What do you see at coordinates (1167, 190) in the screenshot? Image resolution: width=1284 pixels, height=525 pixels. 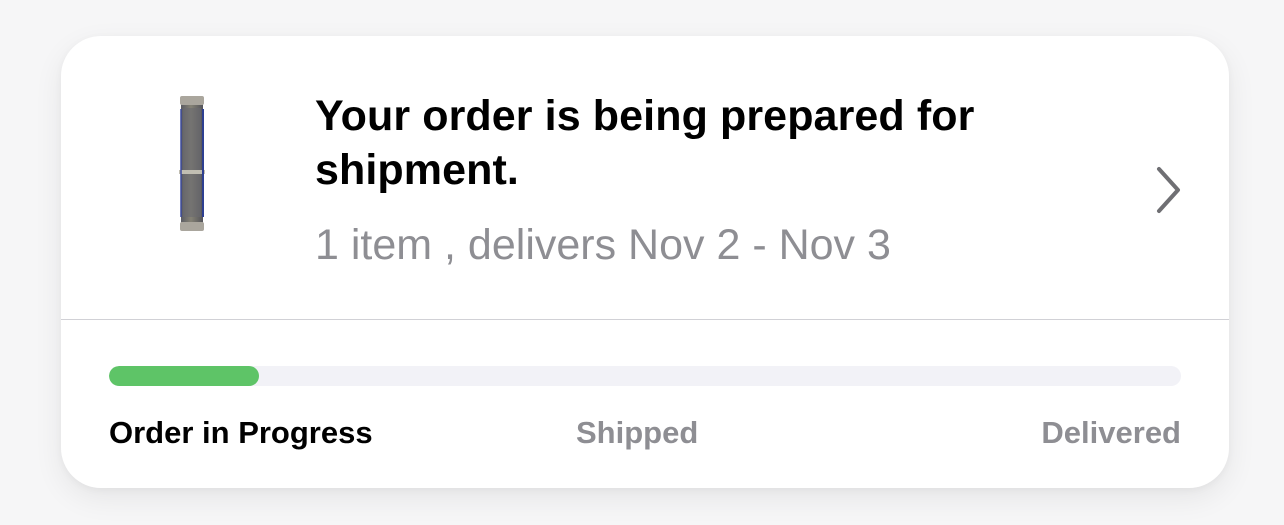 I see `chevron-right-icon` at bounding box center [1167, 190].